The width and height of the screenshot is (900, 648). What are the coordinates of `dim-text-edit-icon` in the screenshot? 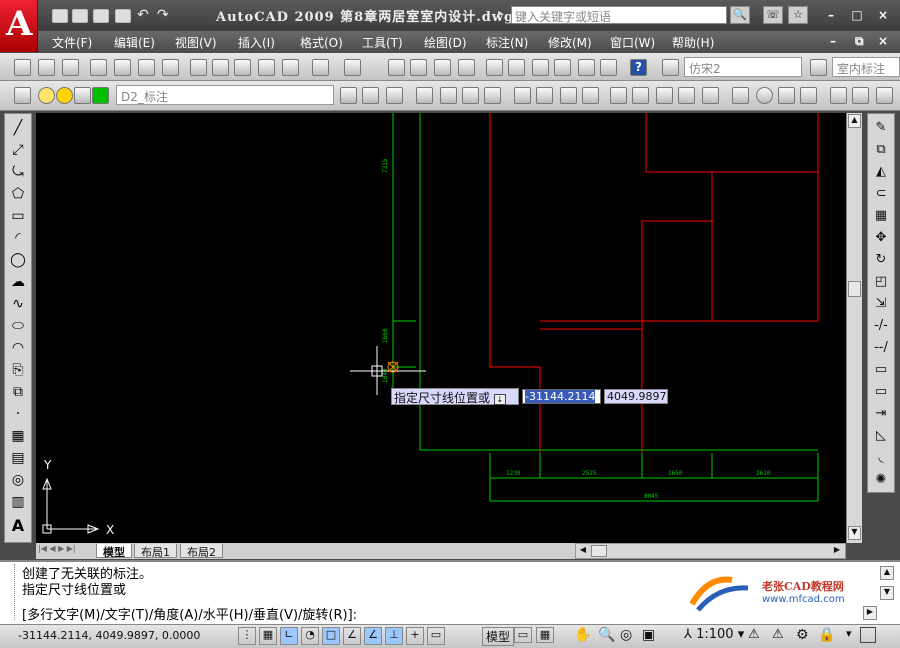 It's located at (860, 95).